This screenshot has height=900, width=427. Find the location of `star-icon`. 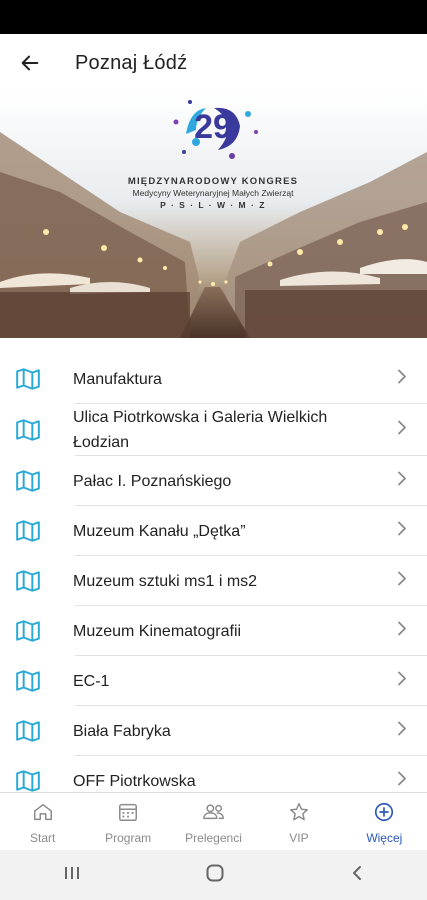

star-icon is located at coordinates (299, 814).